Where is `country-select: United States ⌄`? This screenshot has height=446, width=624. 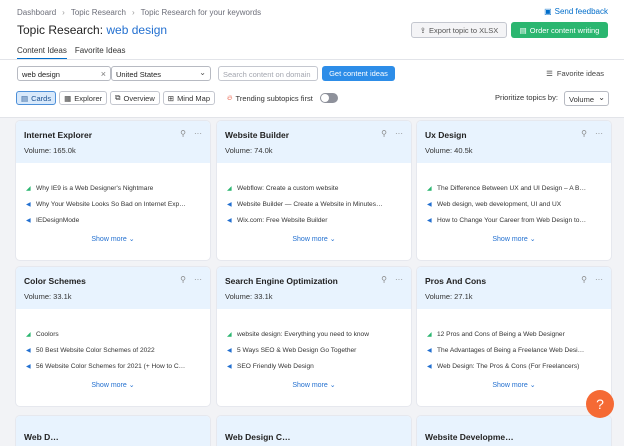 country-select: United States ⌄ is located at coordinates (161, 73).